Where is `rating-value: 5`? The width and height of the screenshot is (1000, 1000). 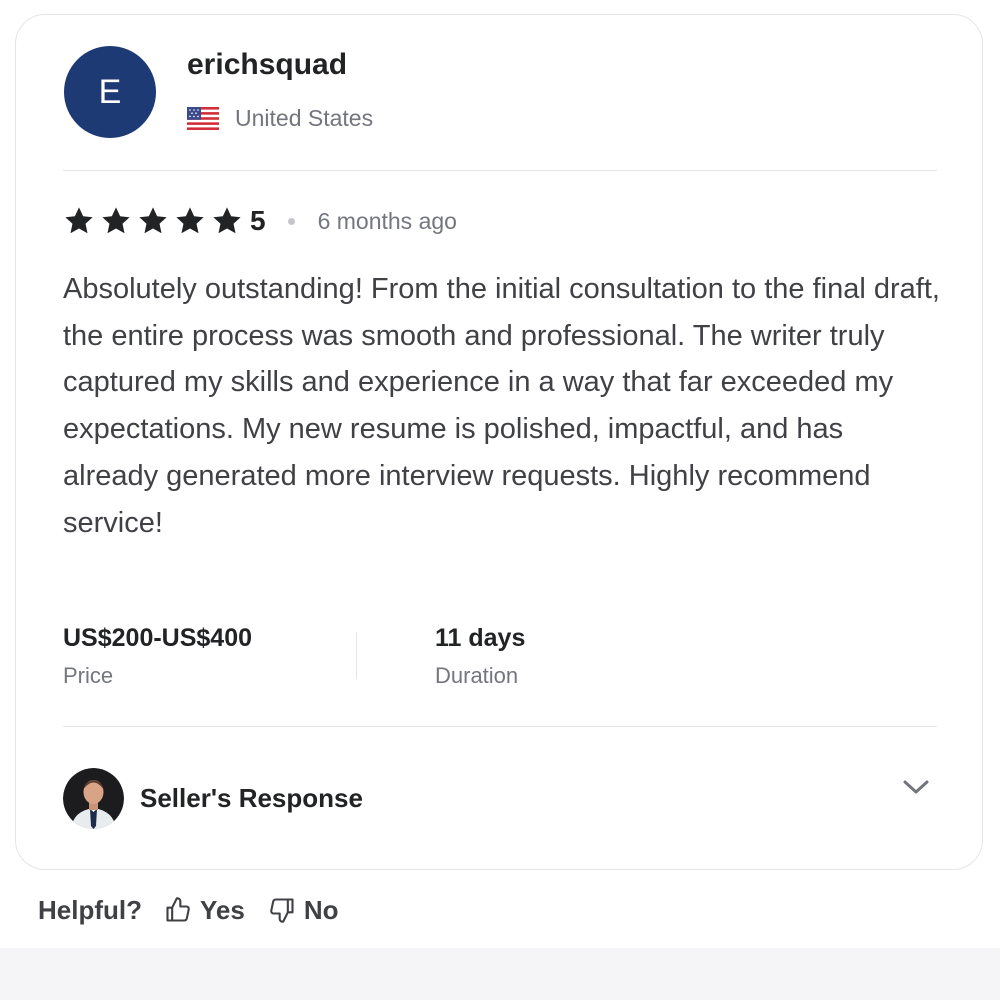
rating-value: 5 is located at coordinates (258, 220).